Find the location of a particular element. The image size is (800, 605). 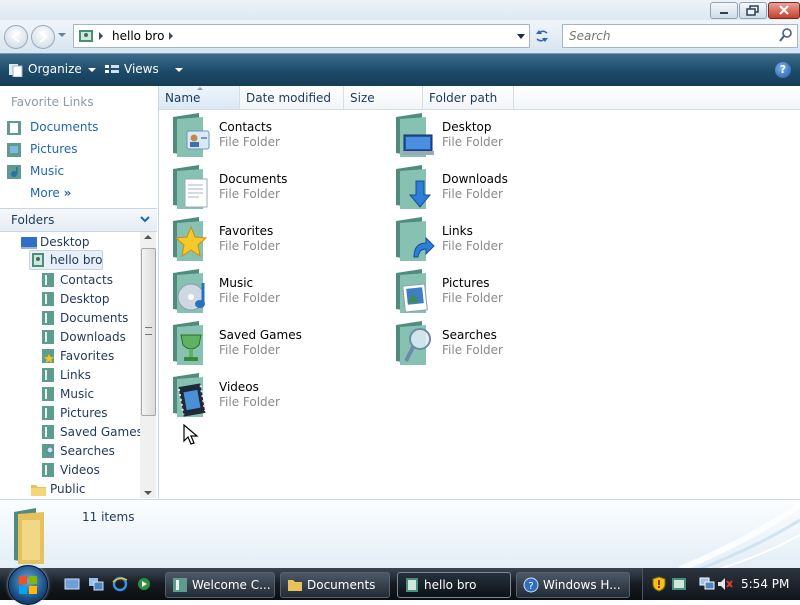

file-item-documents: Documents File Folder is located at coordinates (274, 189).